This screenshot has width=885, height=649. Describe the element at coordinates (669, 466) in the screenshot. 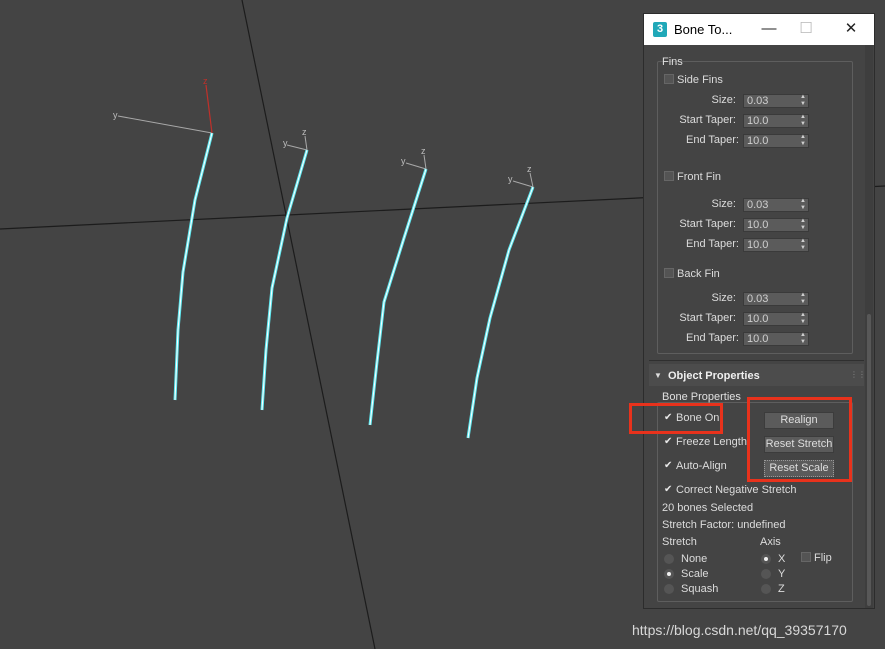

I see `auto-align-checkbox: ✔` at that location.